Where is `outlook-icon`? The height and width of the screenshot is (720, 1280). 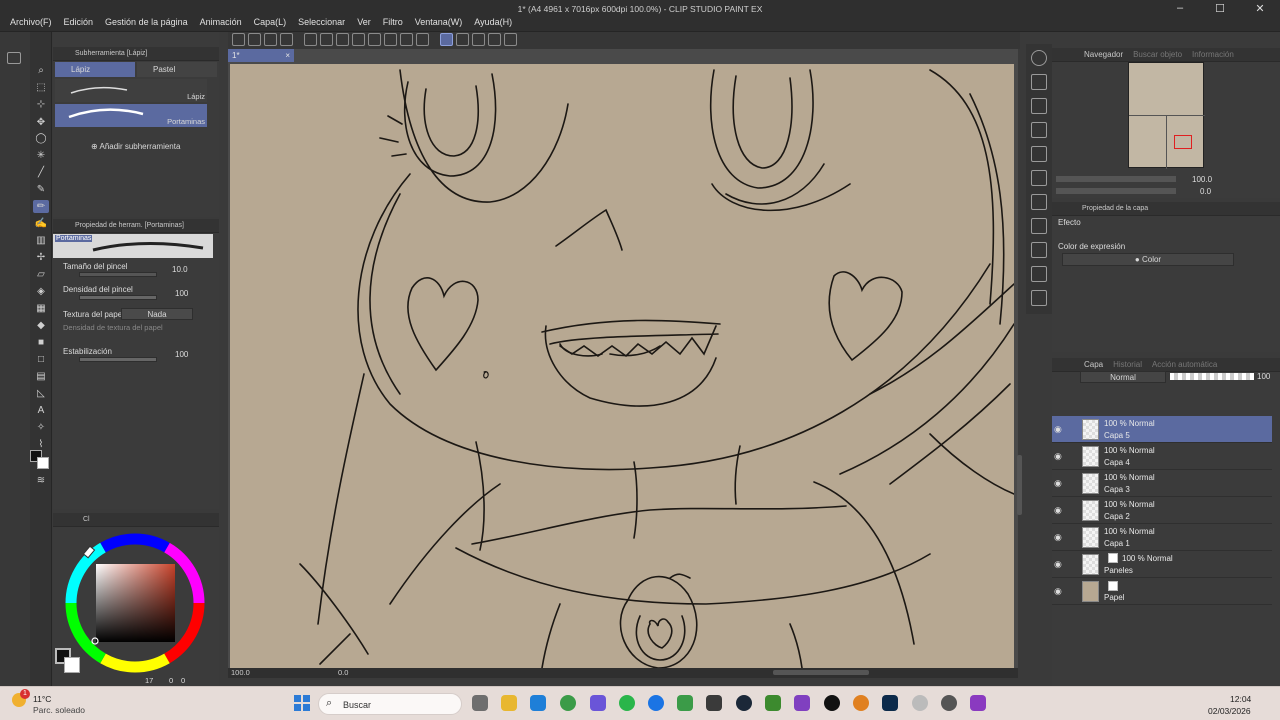
outlook-icon is located at coordinates (538, 703).